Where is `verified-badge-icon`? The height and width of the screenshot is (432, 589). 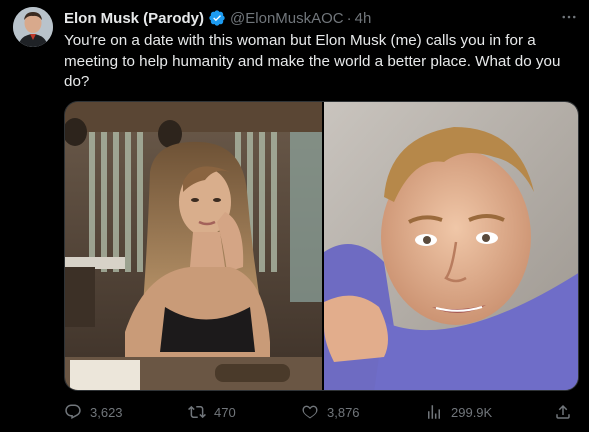 verified-badge-icon is located at coordinates (217, 18).